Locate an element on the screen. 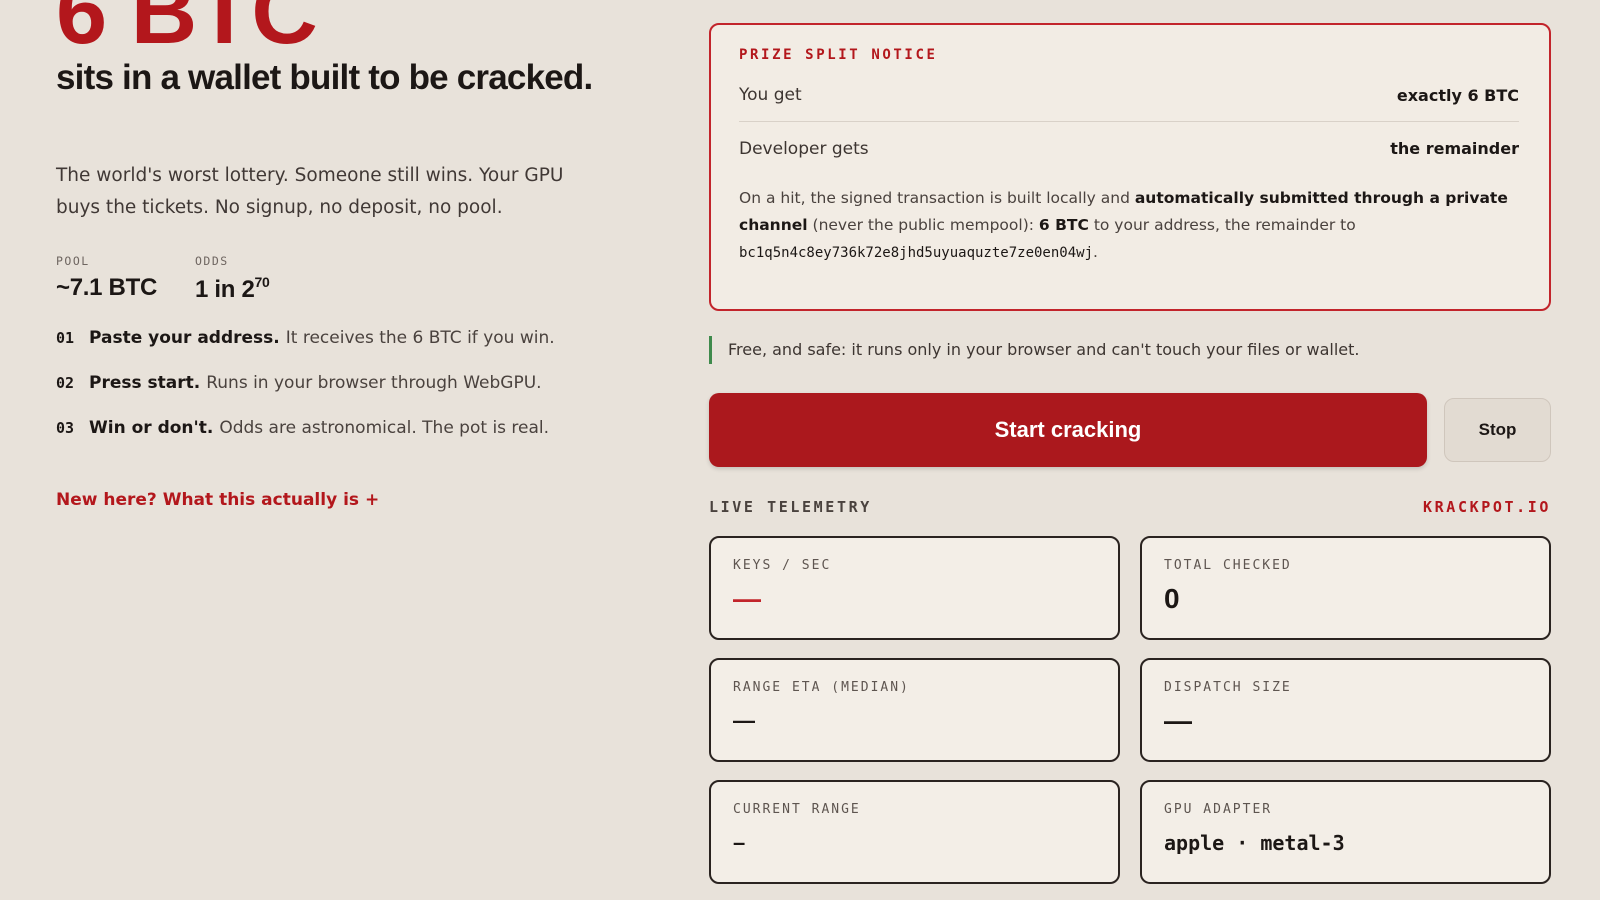  odds-exponent: 70 is located at coordinates (262, 282).